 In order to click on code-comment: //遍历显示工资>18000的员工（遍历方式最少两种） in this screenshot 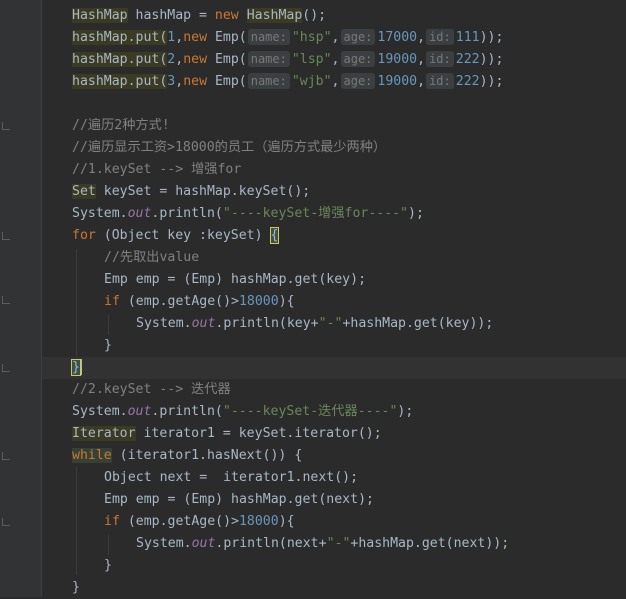, I will do `click(229, 148)`.